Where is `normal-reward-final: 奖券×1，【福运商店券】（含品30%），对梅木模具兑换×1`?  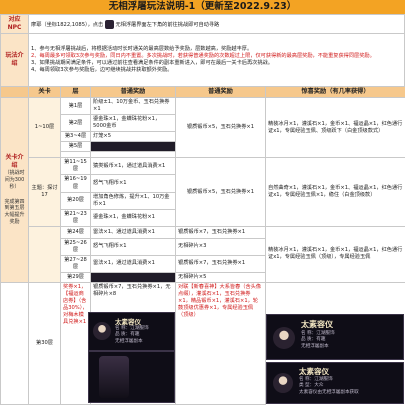
normal-reward-final: 奖券×1，【福运商店券】（含品30%），对梅木模具兑换×1 is located at coordinates (75, 343).